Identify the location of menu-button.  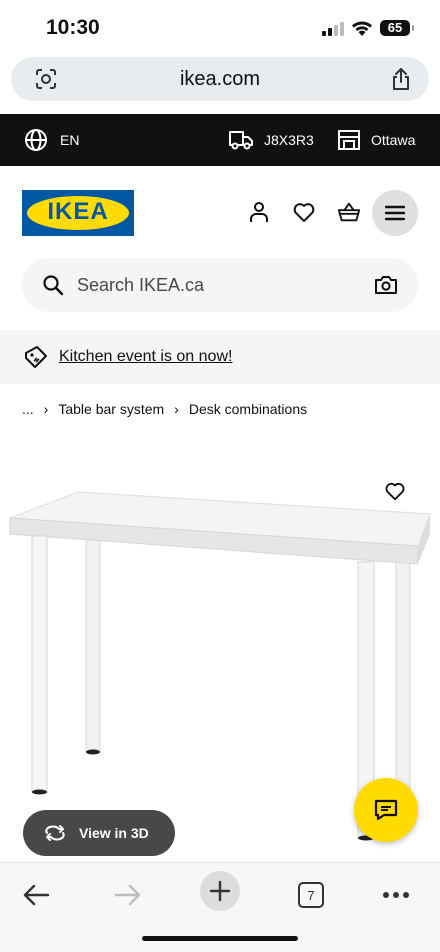
(395, 213).